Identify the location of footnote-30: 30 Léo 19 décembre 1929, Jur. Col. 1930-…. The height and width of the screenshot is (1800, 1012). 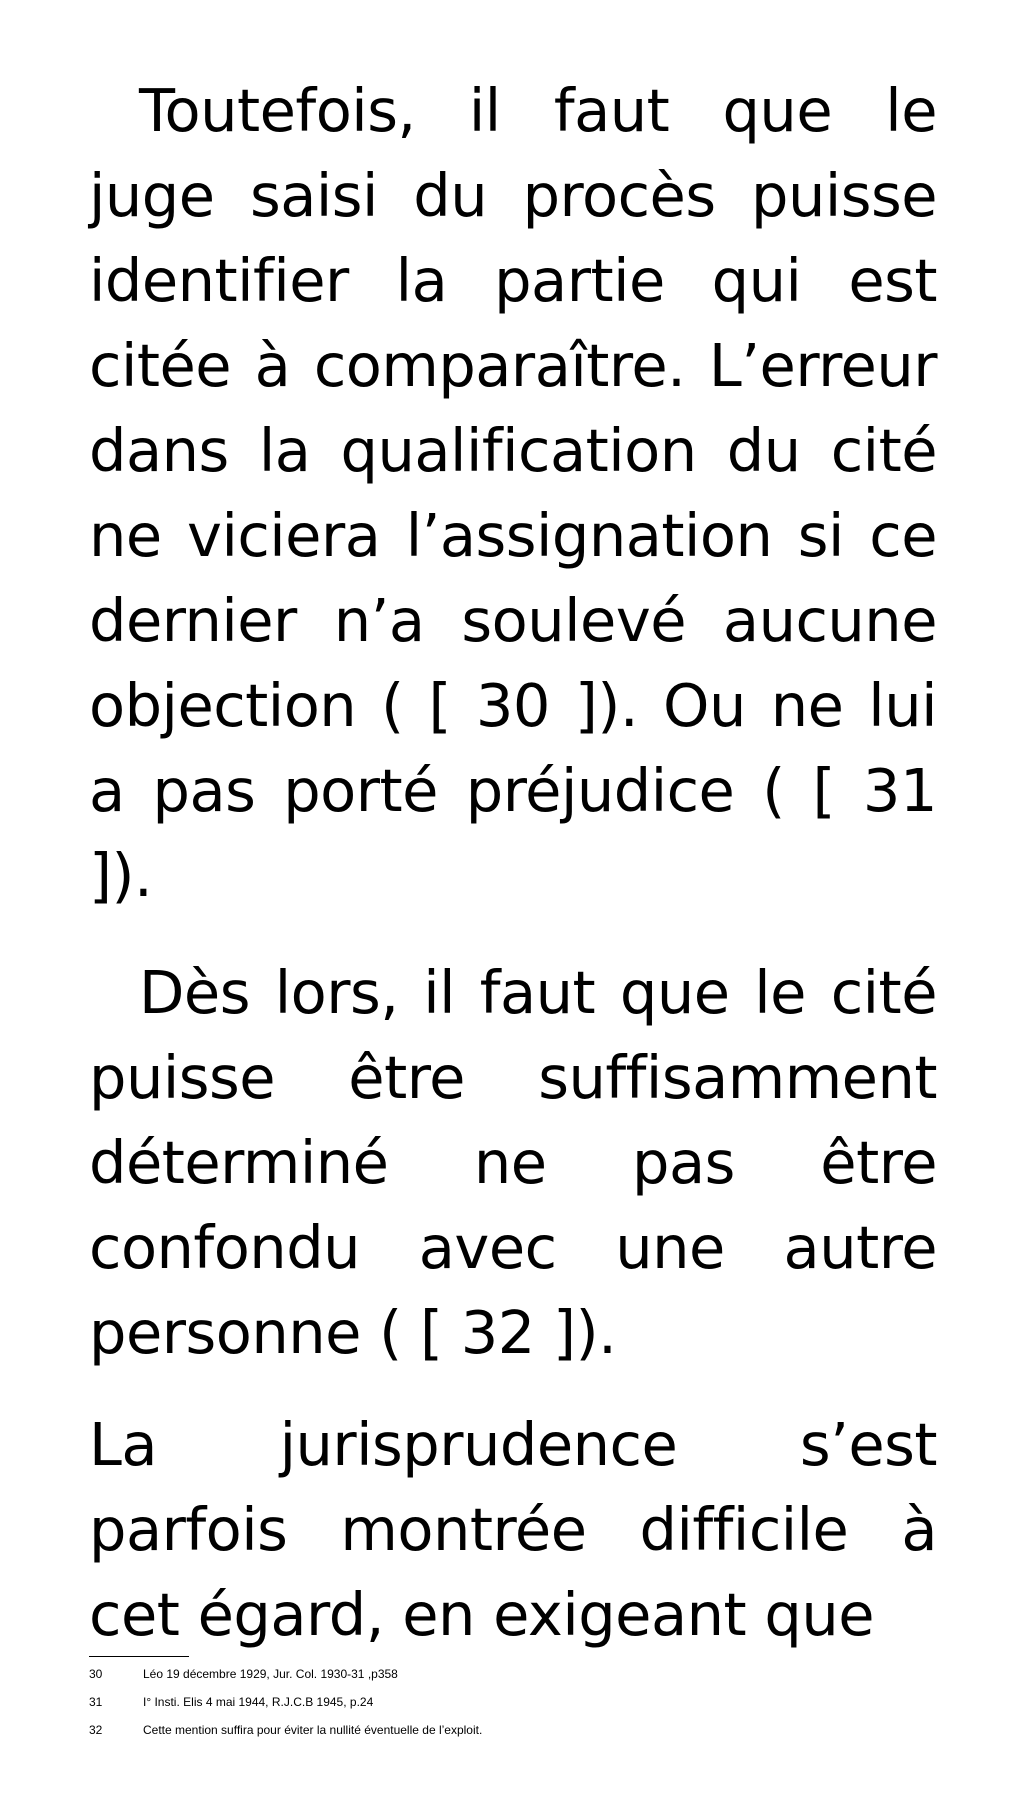
(513, 1674).